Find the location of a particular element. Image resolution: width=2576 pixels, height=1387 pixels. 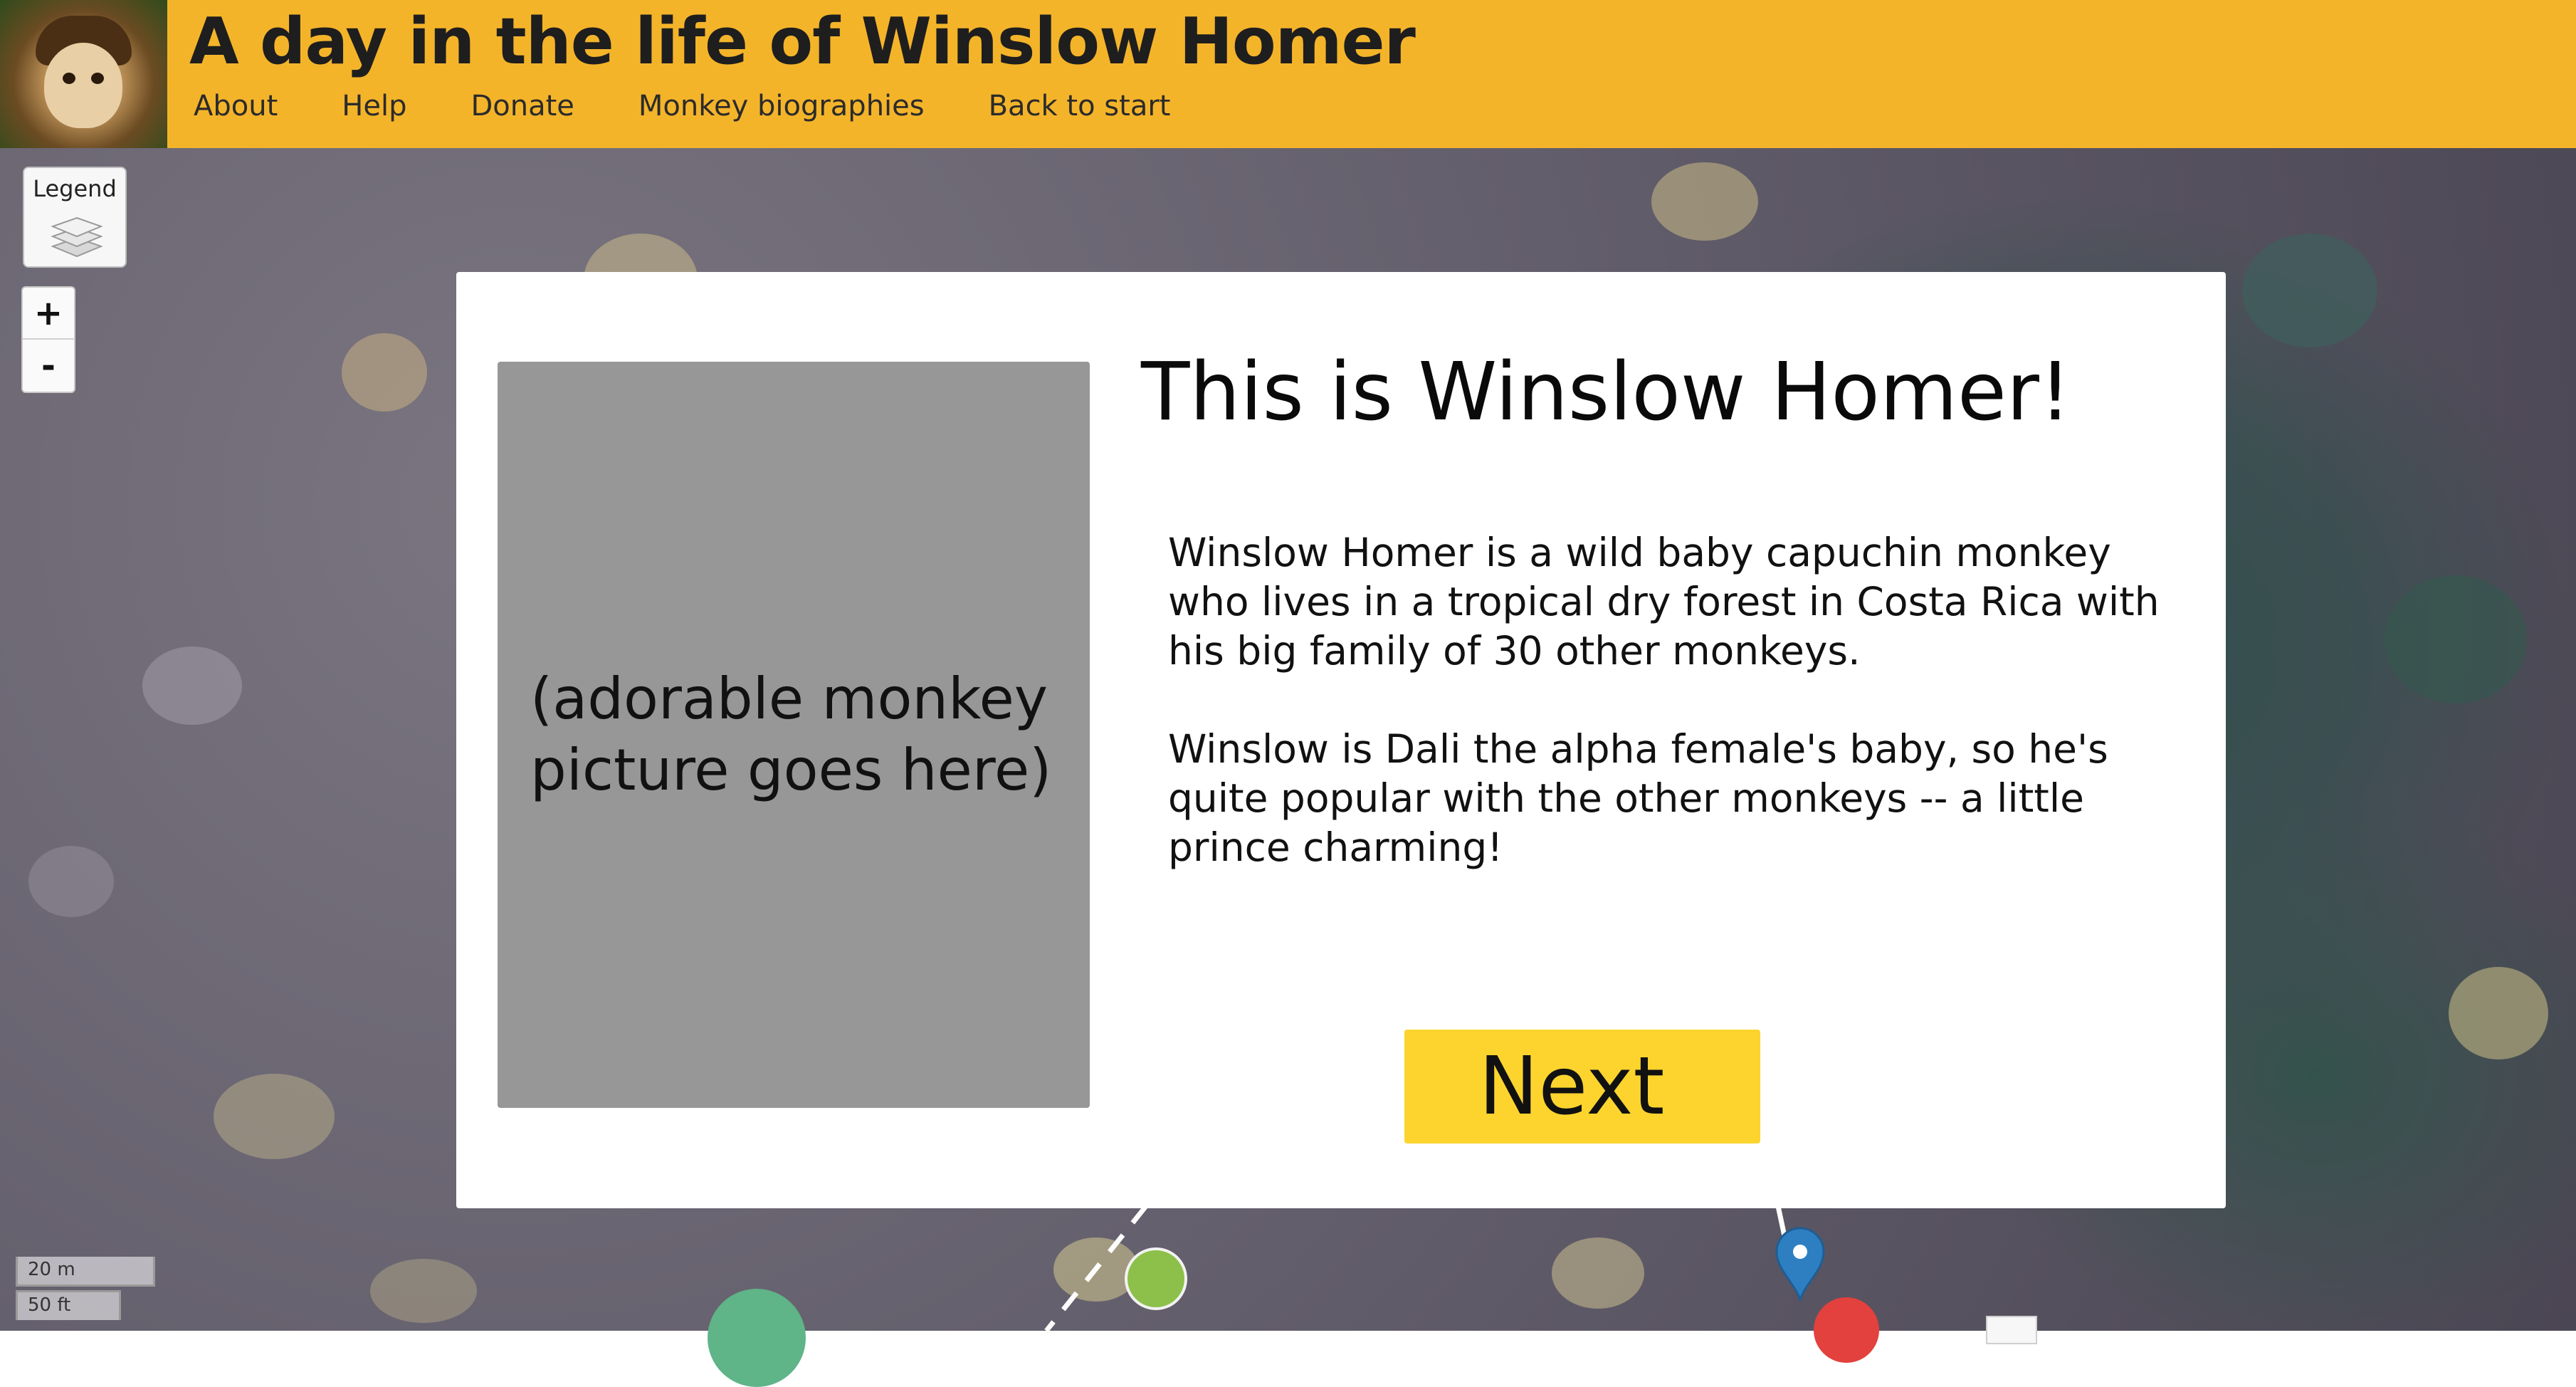

red-event-marker is located at coordinates (1846, 1330).